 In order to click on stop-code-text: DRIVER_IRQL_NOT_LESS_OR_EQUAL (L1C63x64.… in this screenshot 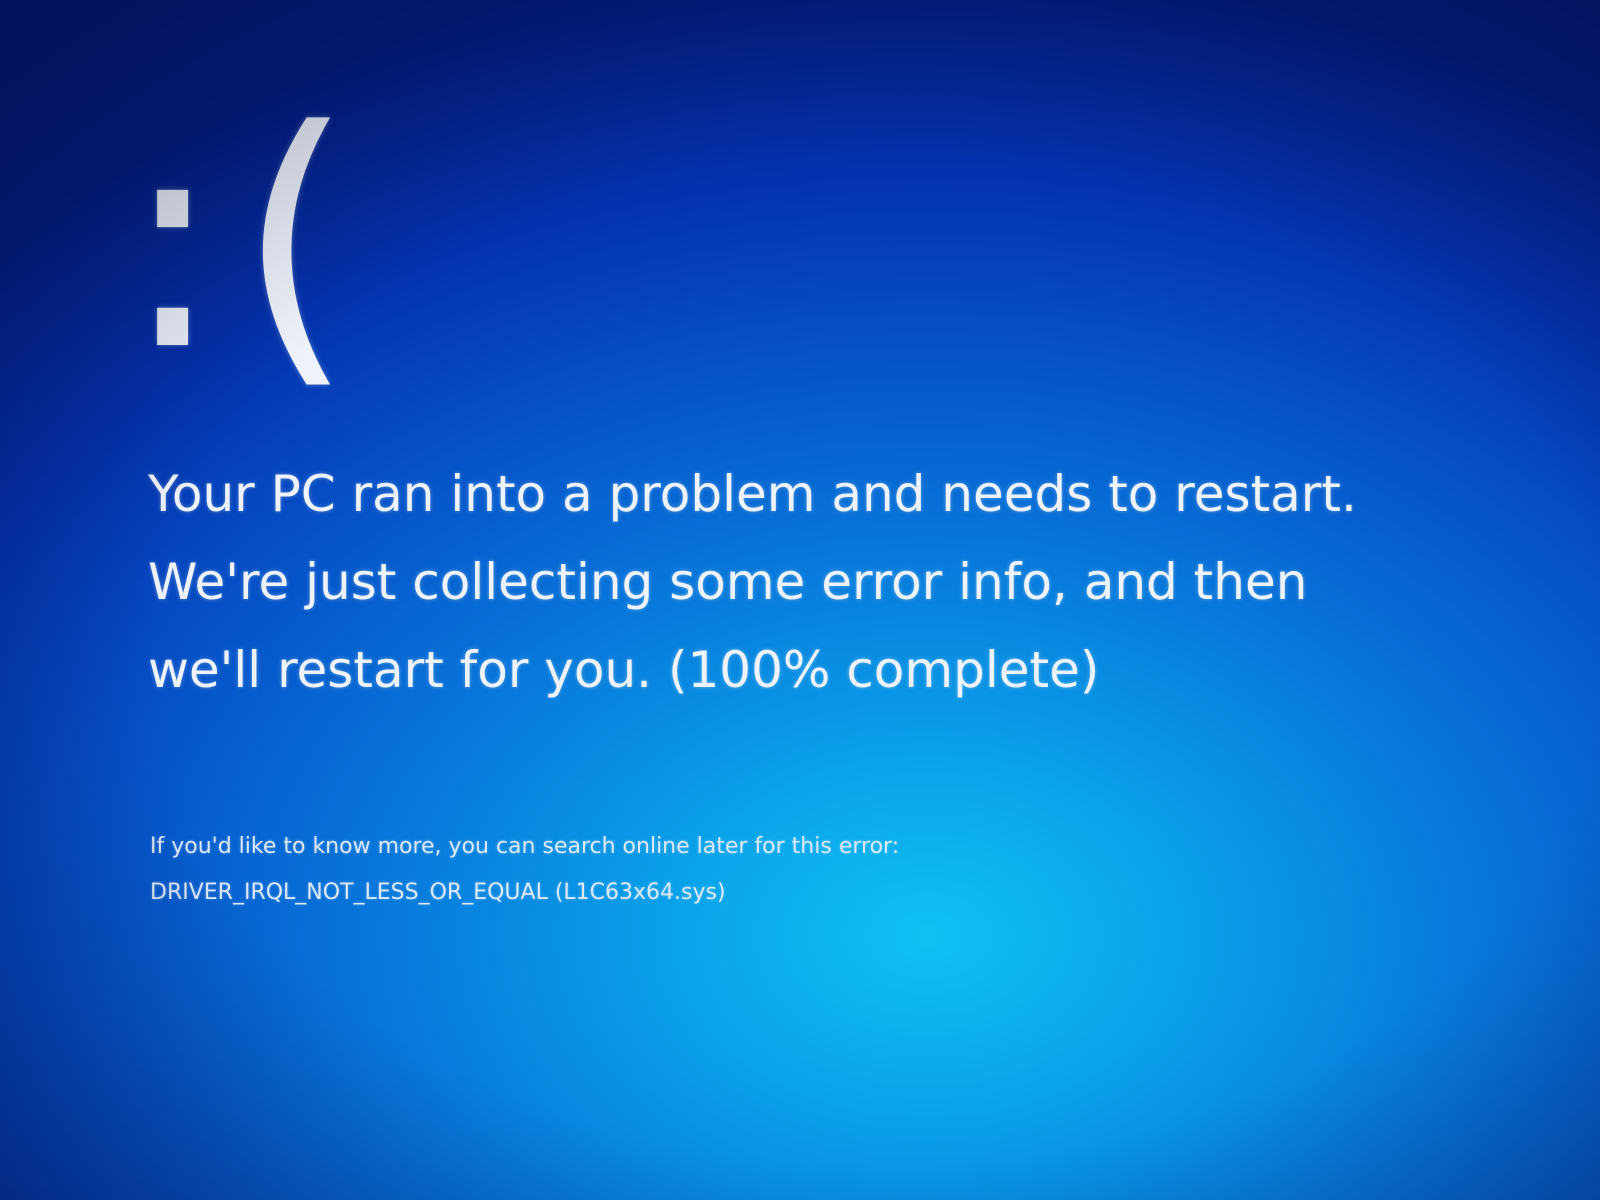, I will do `click(438, 892)`.